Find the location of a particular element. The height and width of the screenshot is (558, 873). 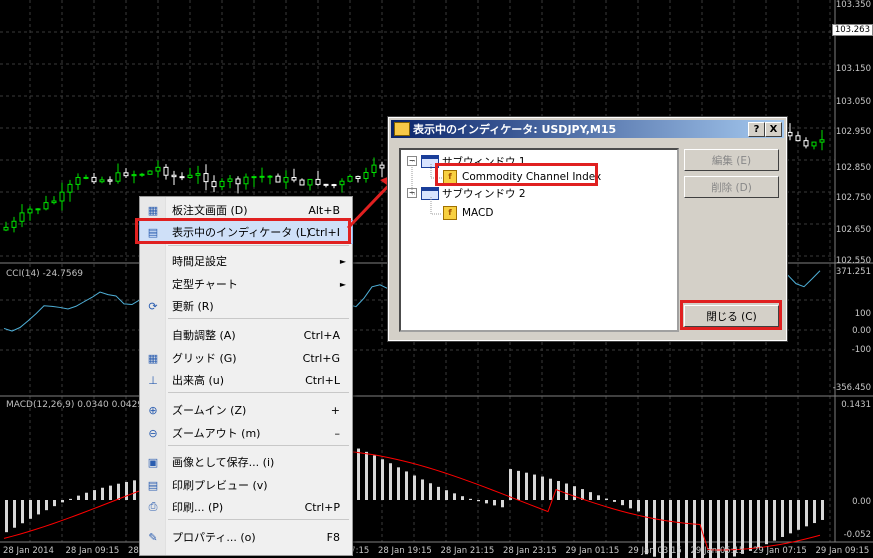

dialog-title: 表示中のインディケータ: USDJPY,M15 is located at coordinates (515, 129).